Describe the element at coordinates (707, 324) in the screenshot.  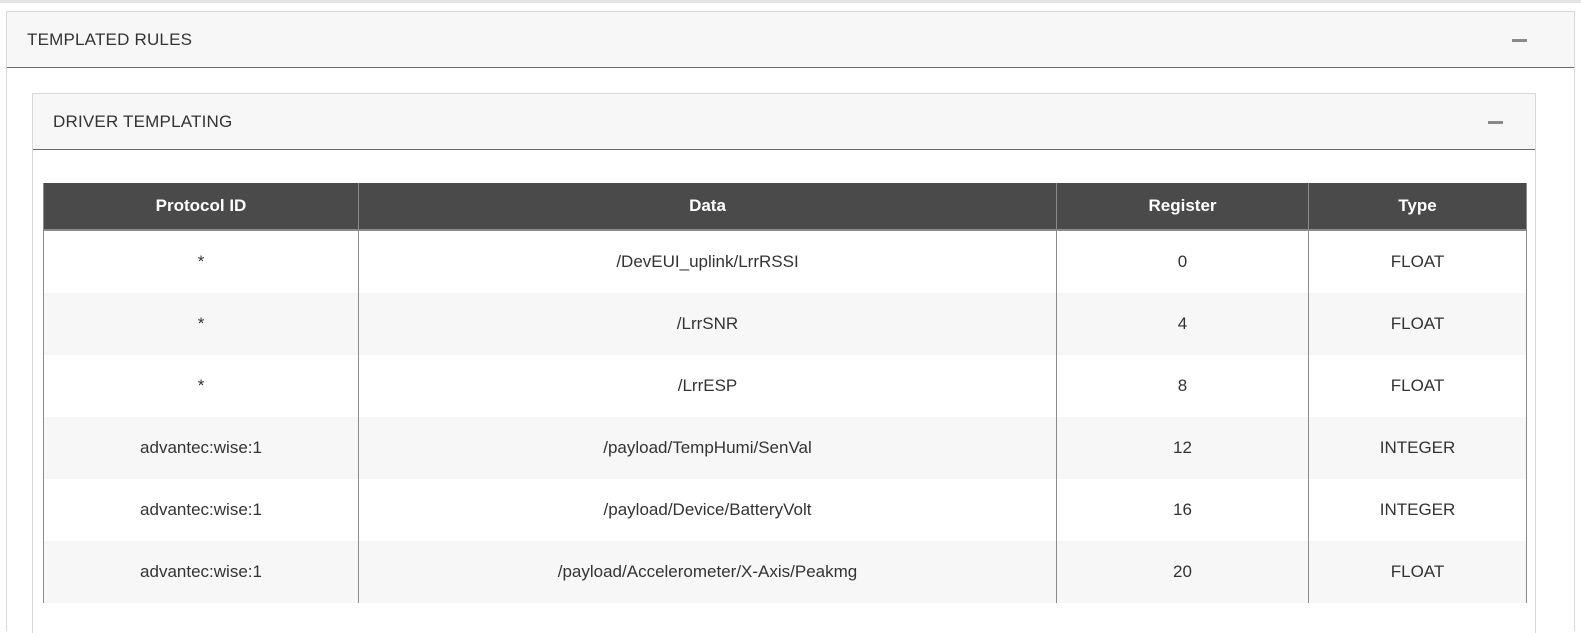
I see `data-cell: /LrrSNR` at that location.